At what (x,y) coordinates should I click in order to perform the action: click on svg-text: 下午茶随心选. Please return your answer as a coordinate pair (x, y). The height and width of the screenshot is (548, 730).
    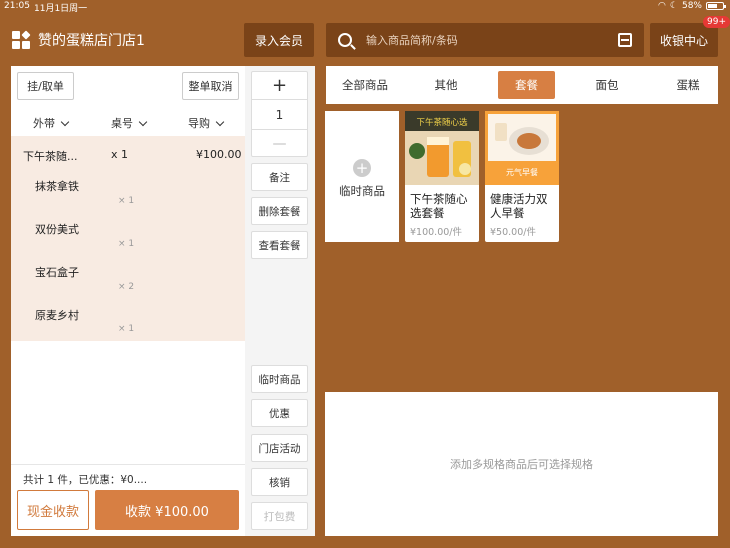
    Looking at the image, I should click on (442, 122).